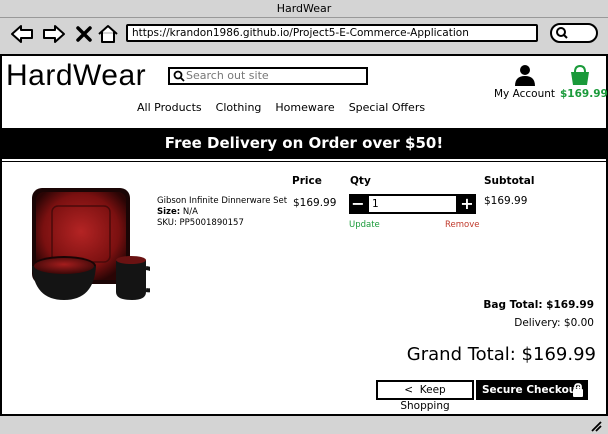  Describe the element at coordinates (425, 396) in the screenshot. I see `keep-shopping-button: < Keep Shopping` at that location.